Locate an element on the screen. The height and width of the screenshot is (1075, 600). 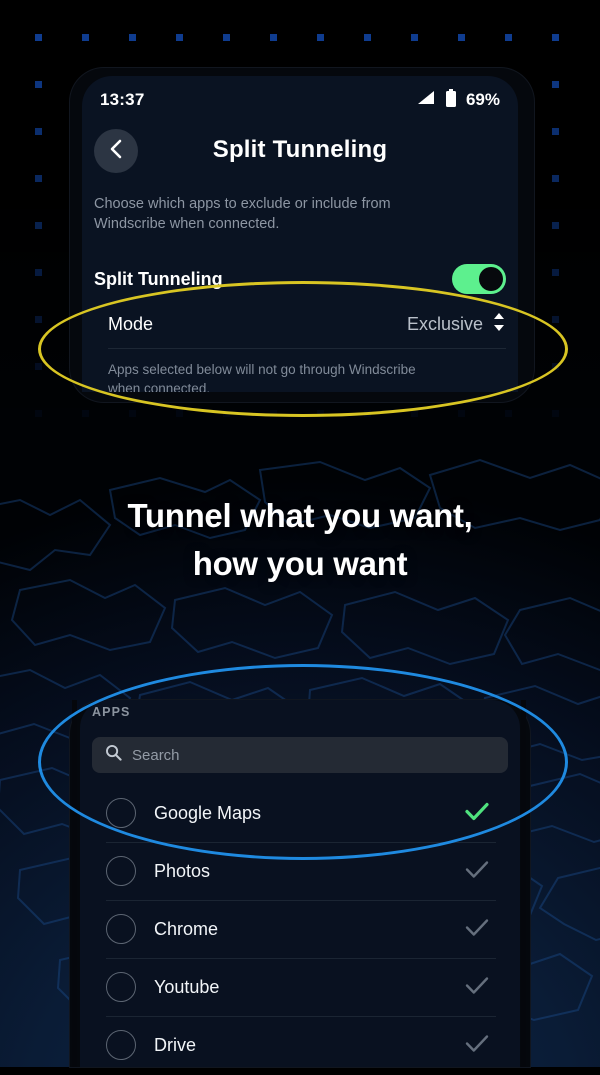
store-headline: Tunnel what you want, how you want is located at coordinates (300, 540).